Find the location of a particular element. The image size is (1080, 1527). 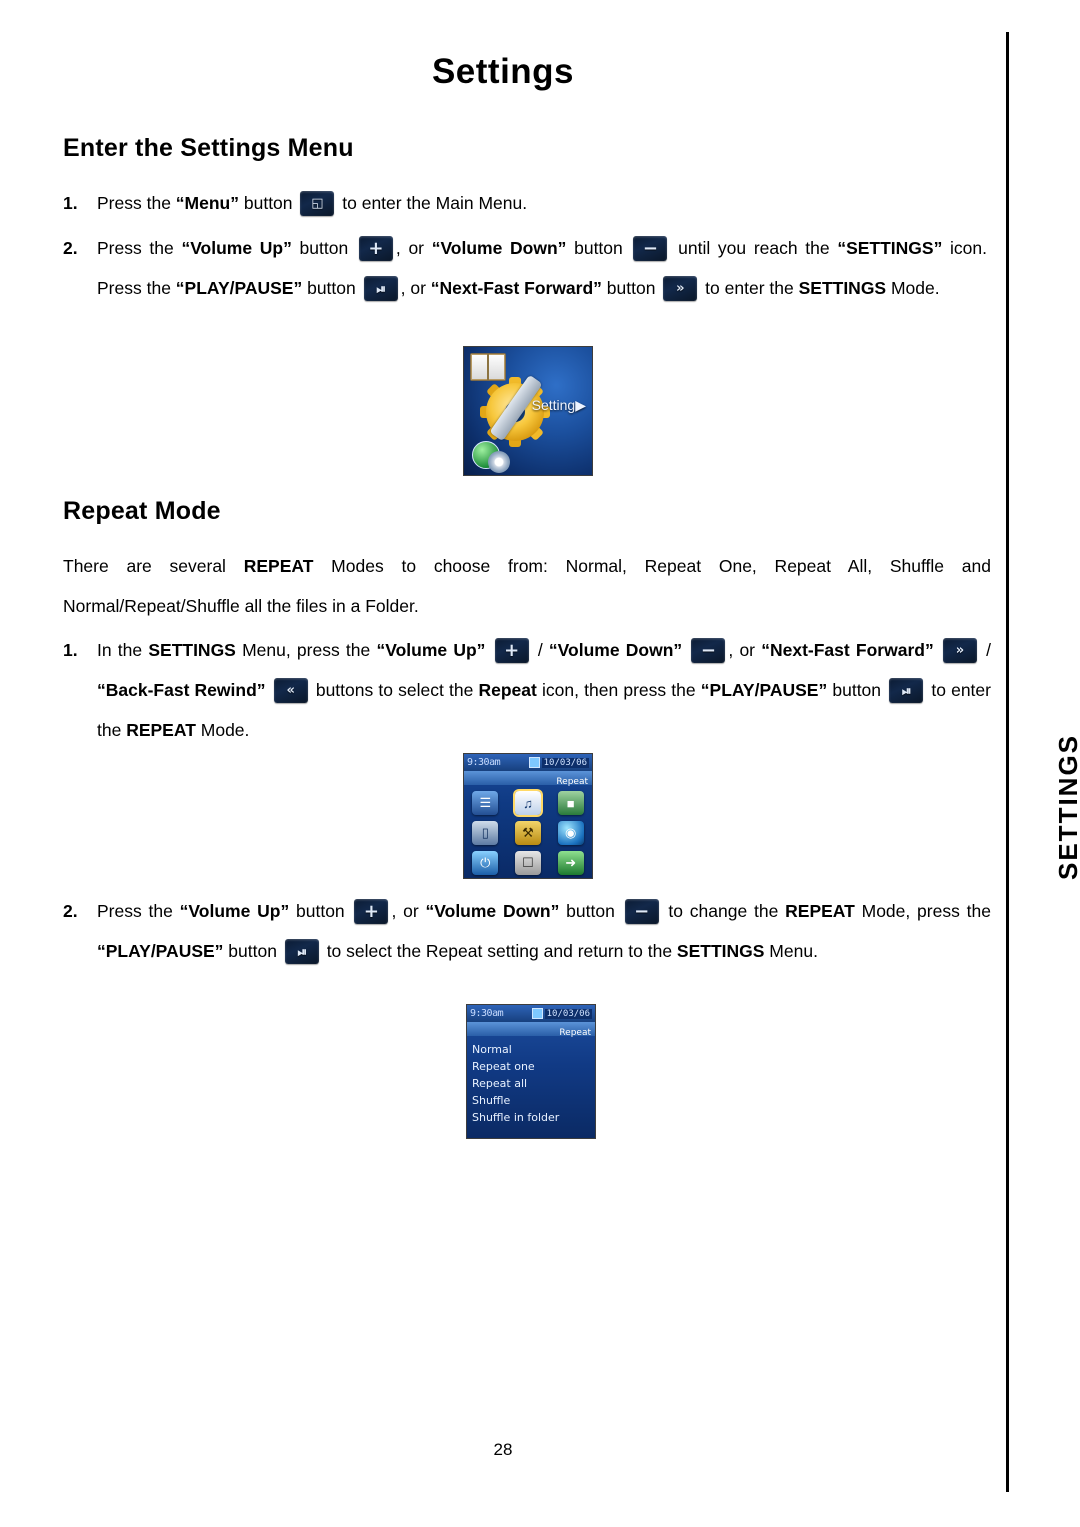

enter-step2-part-h: , or is located at coordinates (415, 288).